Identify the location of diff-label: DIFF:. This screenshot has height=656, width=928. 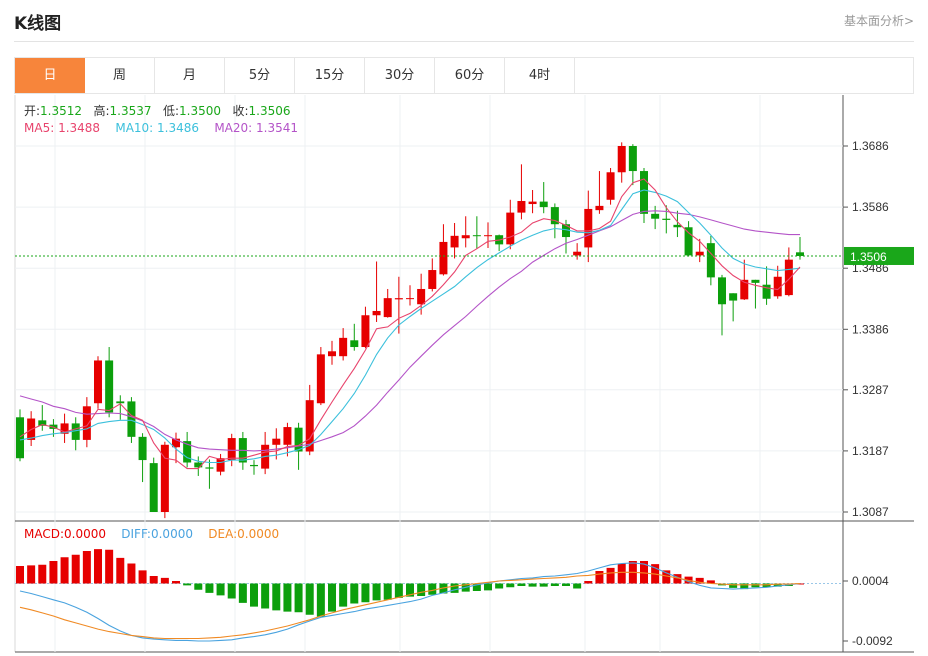
(136, 534).